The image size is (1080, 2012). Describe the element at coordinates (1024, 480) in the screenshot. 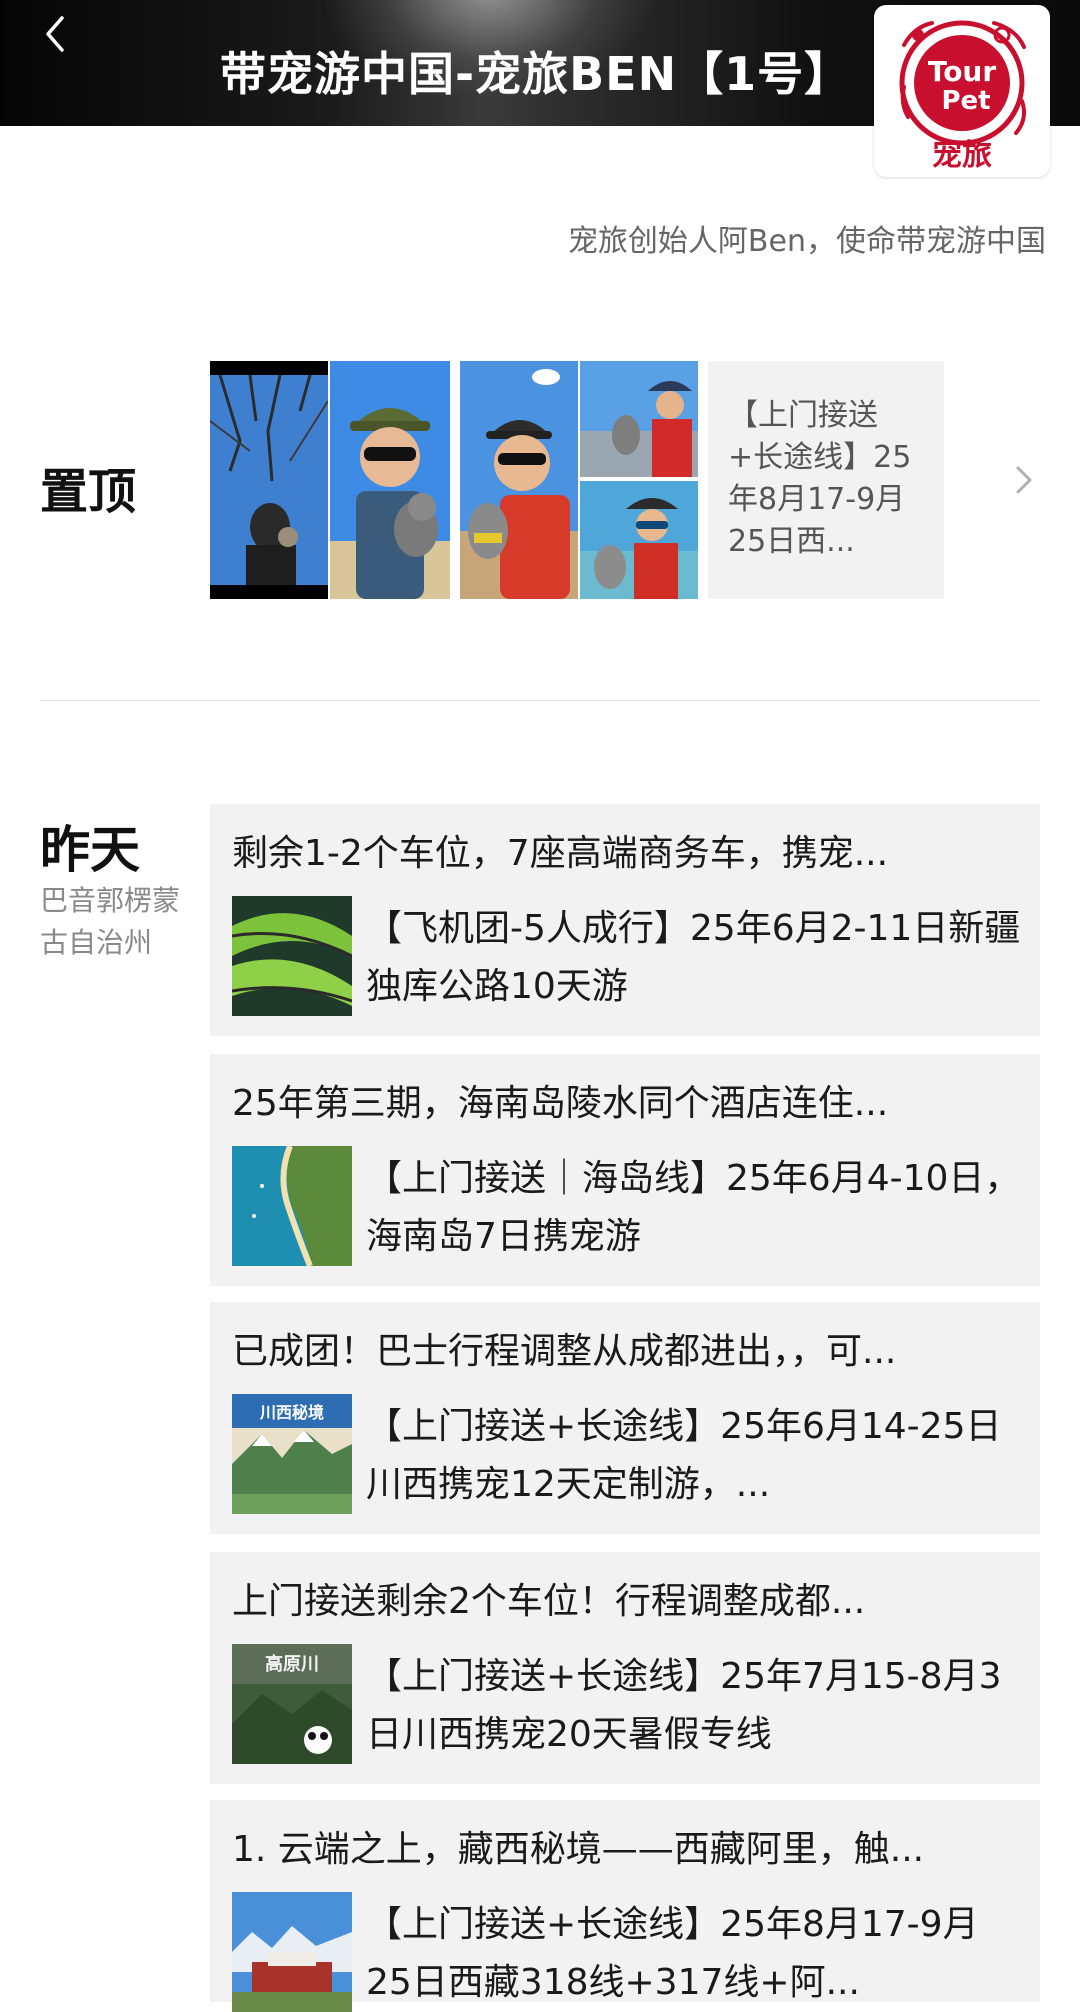

I see `chevron-right-icon` at that location.